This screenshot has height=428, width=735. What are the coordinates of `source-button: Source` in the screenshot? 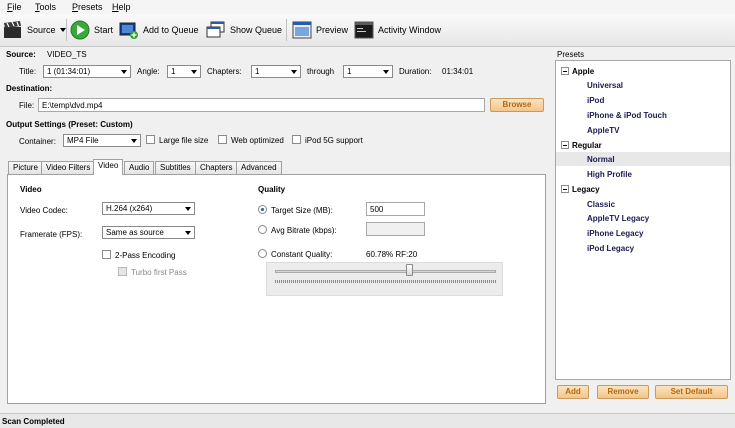 It's located at (34, 30).